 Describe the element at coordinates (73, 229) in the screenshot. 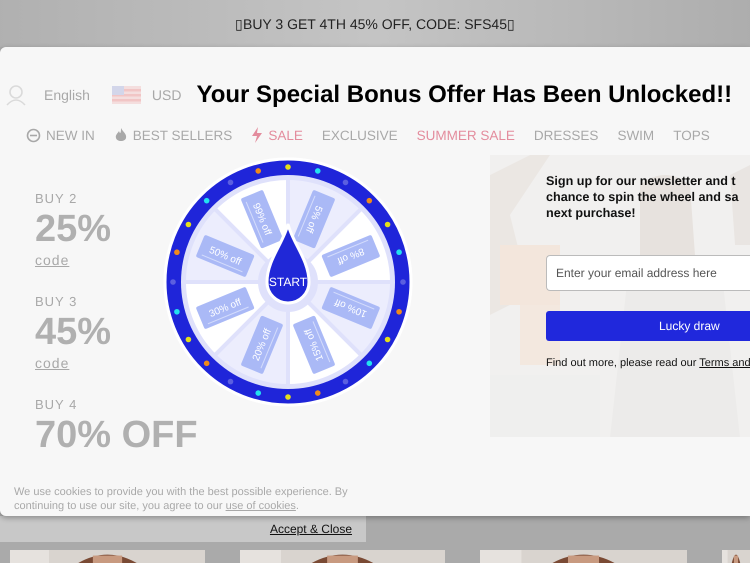

I see `promo-discount: 25%` at that location.